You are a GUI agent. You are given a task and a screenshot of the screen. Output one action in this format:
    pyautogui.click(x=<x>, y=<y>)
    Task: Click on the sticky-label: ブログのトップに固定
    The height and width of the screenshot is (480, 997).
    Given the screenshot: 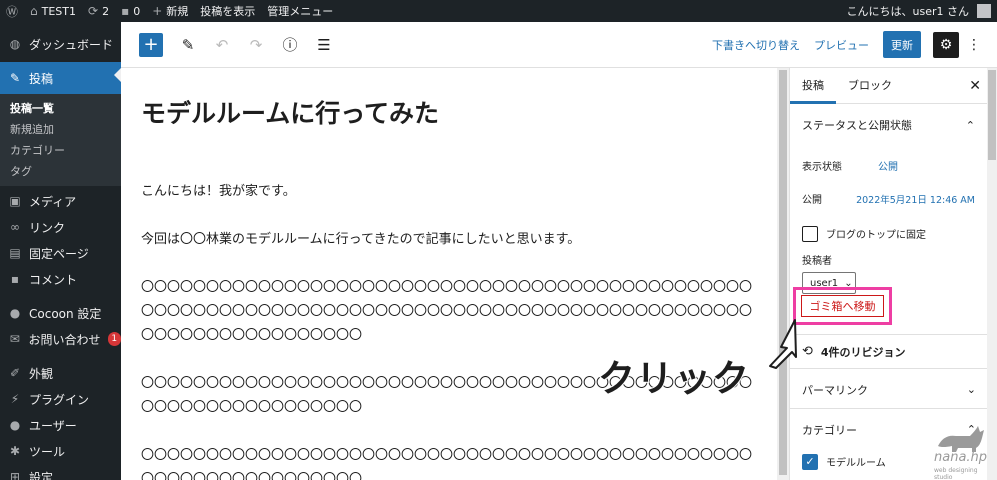 What is the action you would take?
    pyautogui.click(x=876, y=235)
    